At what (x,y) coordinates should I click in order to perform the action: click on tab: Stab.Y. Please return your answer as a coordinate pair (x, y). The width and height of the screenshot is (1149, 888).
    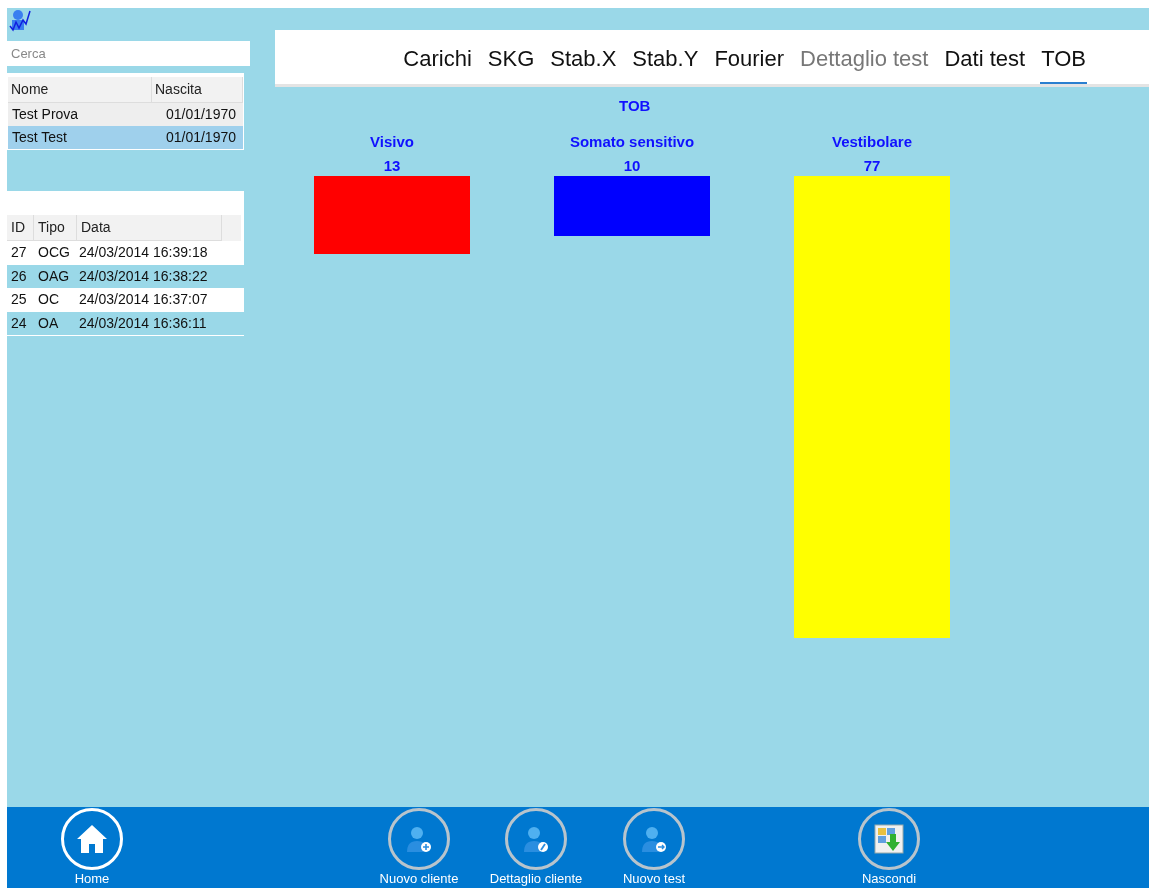
    Looking at the image, I should click on (665, 57).